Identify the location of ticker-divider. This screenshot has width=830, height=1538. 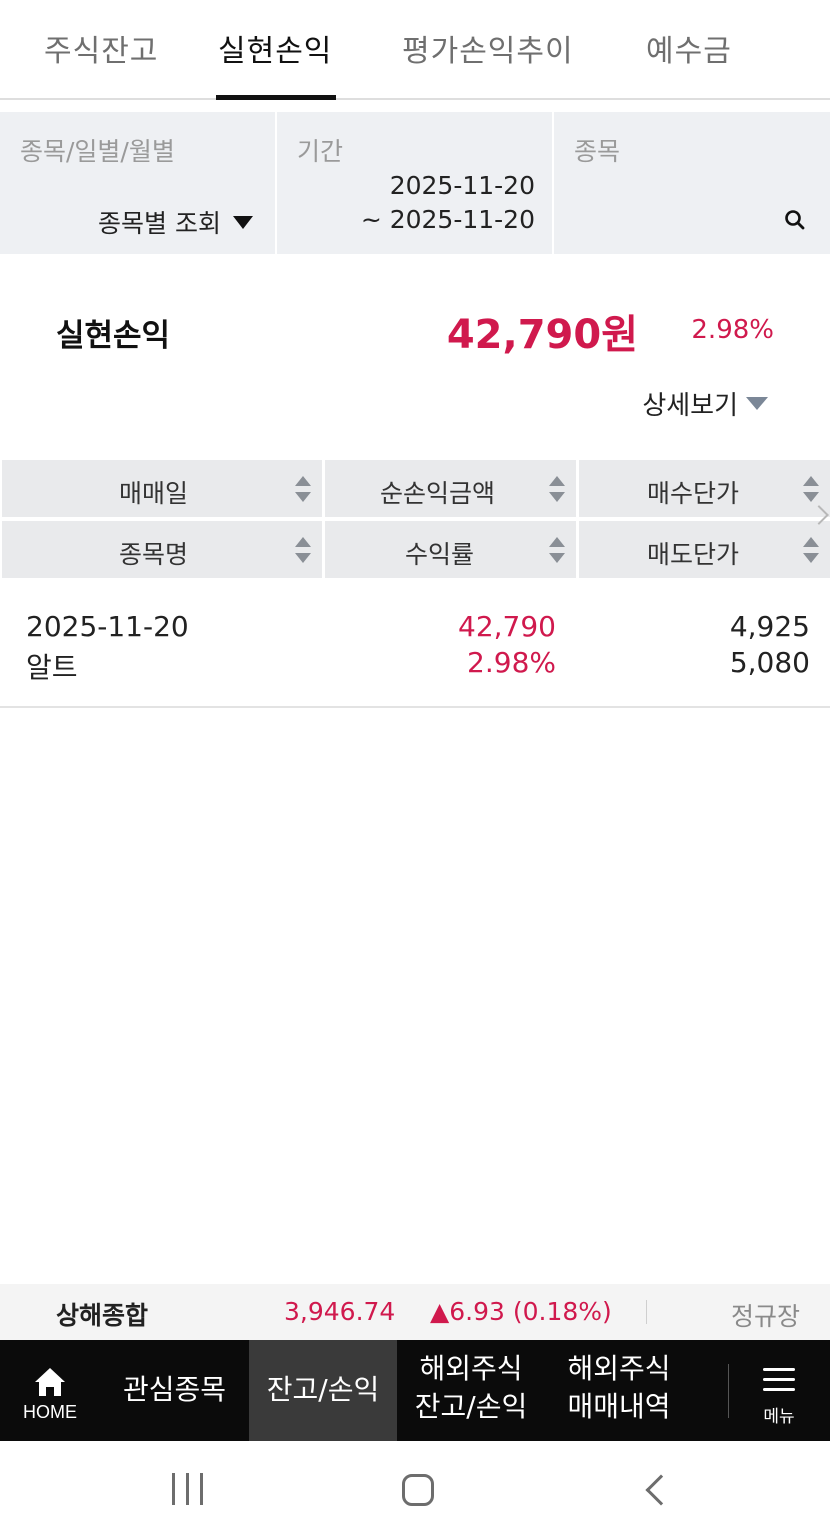
(646, 1312).